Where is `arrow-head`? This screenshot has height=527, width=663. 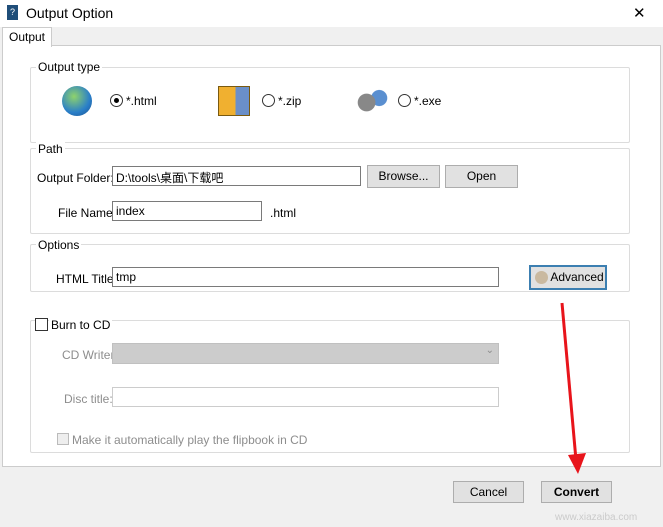 arrow-head is located at coordinates (577, 463).